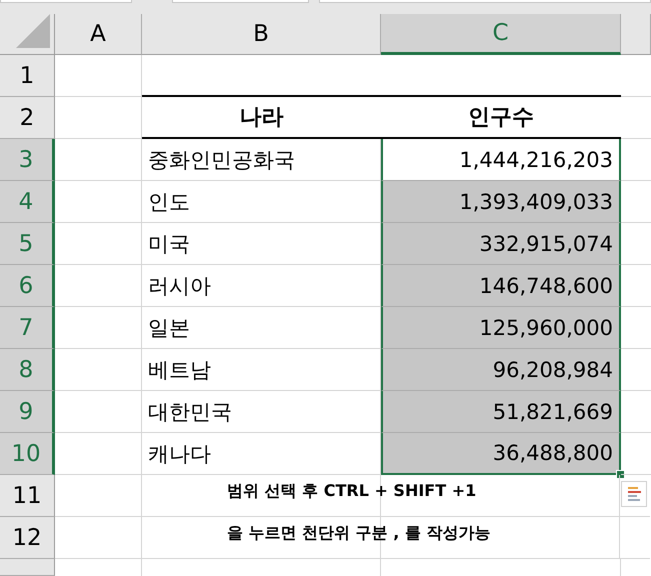 The image size is (651, 576). What do you see at coordinates (27, 76) in the screenshot?
I see `row-header: 1` at bounding box center [27, 76].